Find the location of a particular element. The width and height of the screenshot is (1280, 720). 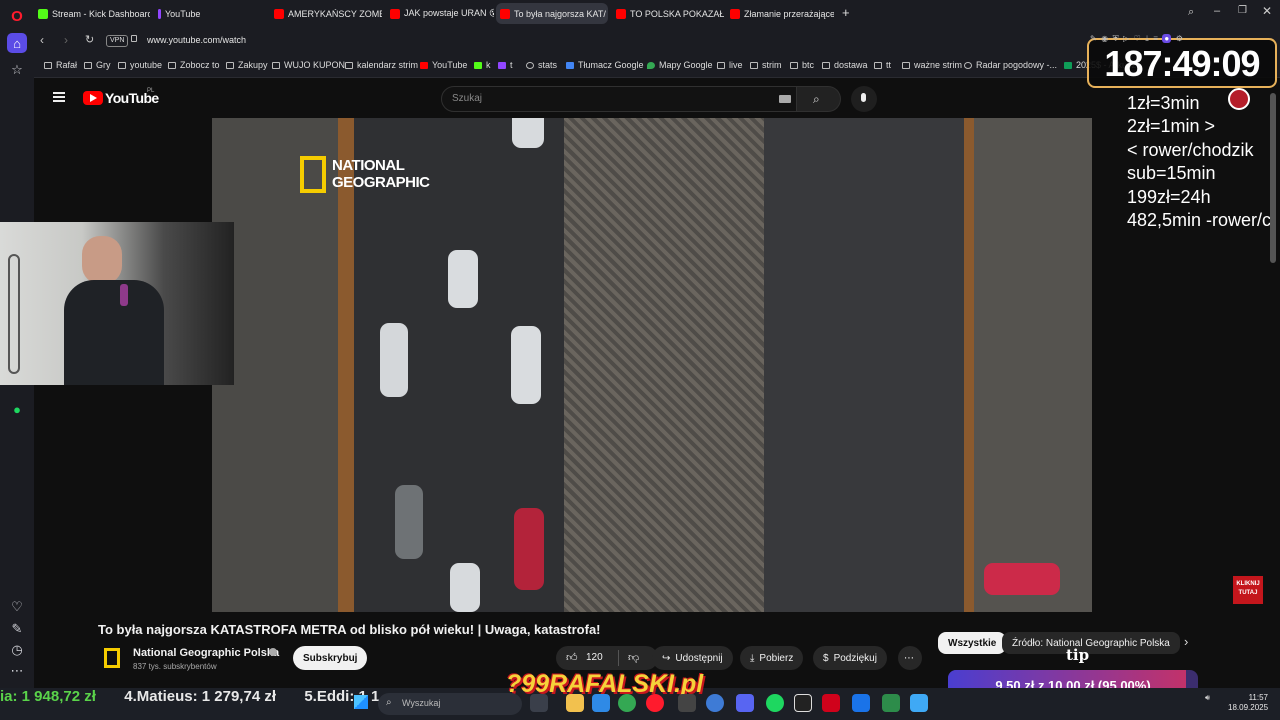

bookmark-star-icon: ☆ is located at coordinates (17, 70).